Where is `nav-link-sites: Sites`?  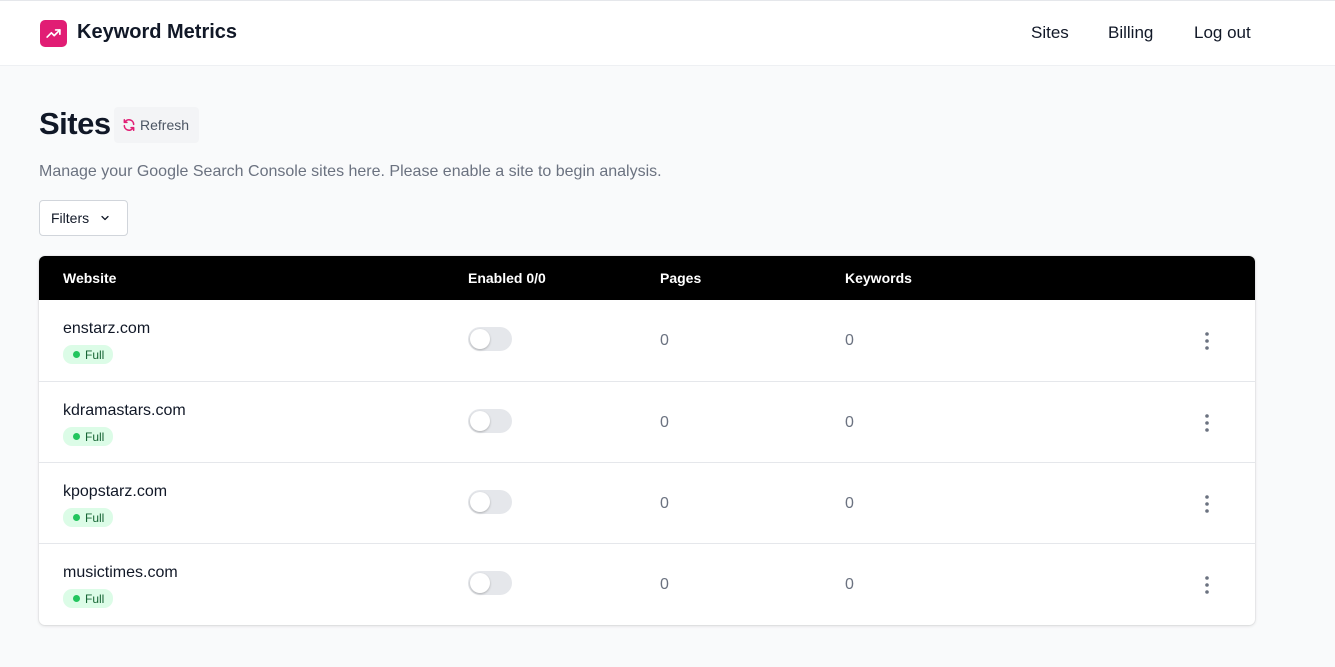 nav-link-sites: Sites is located at coordinates (1050, 33).